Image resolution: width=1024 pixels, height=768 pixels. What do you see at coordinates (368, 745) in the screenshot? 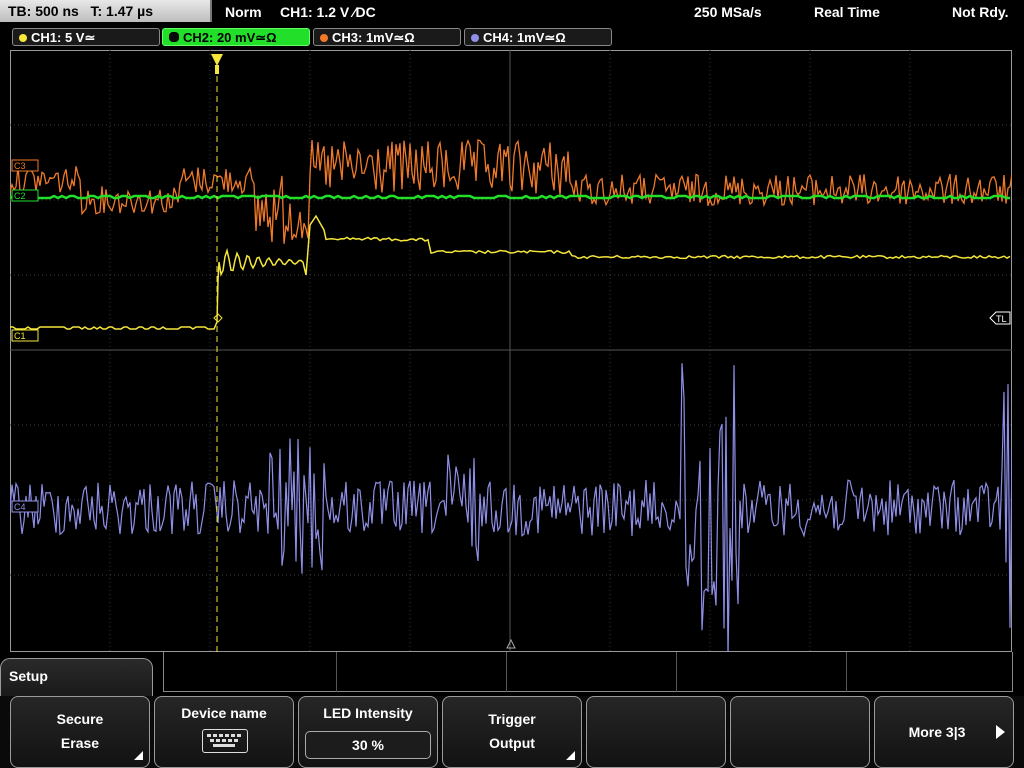
I see `led-intensity-value: 30 %` at bounding box center [368, 745].